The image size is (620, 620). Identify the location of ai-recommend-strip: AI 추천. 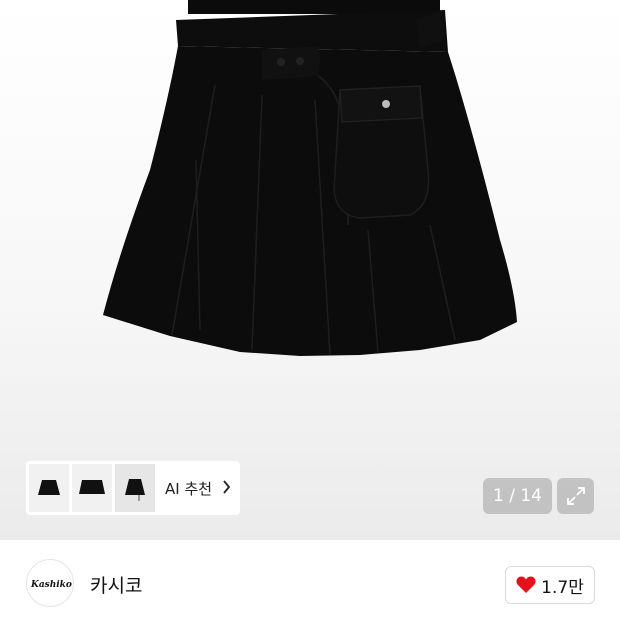
(133, 488).